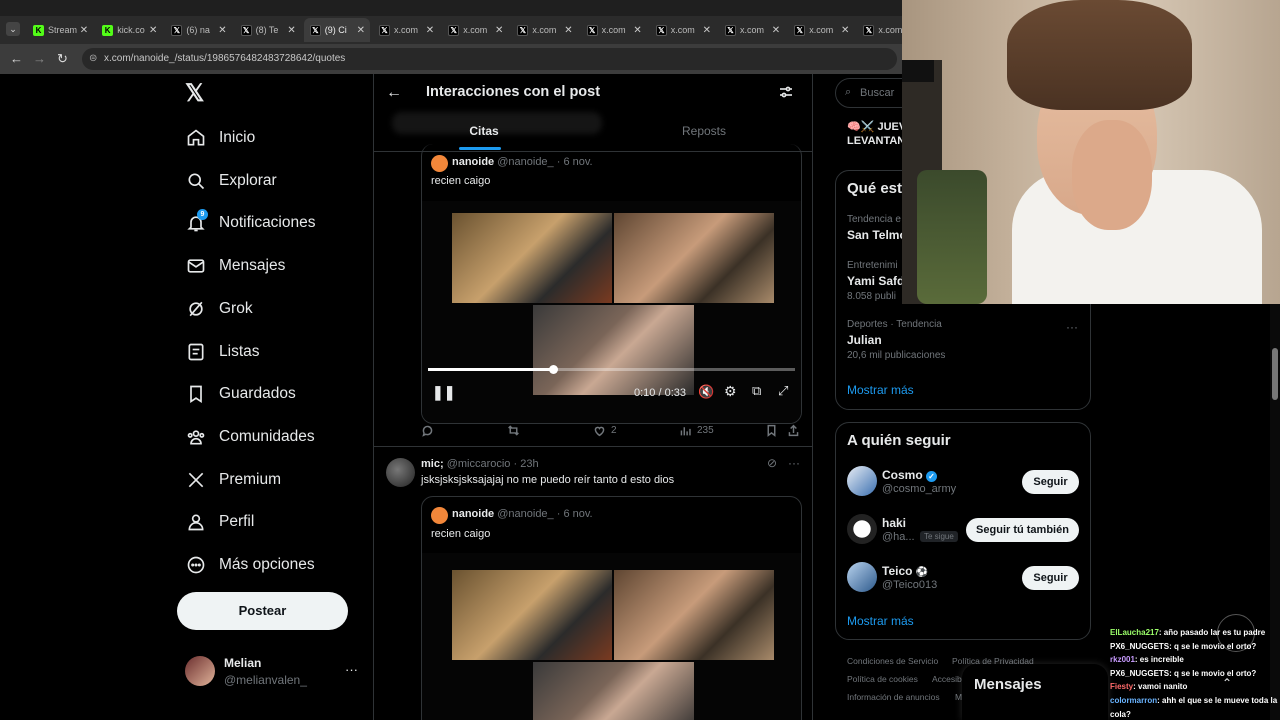 This screenshot has height=720, width=1280. What do you see at coordinates (910, 475) in the screenshot?
I see `follow-name-line: Cosmo ✓` at bounding box center [910, 475].